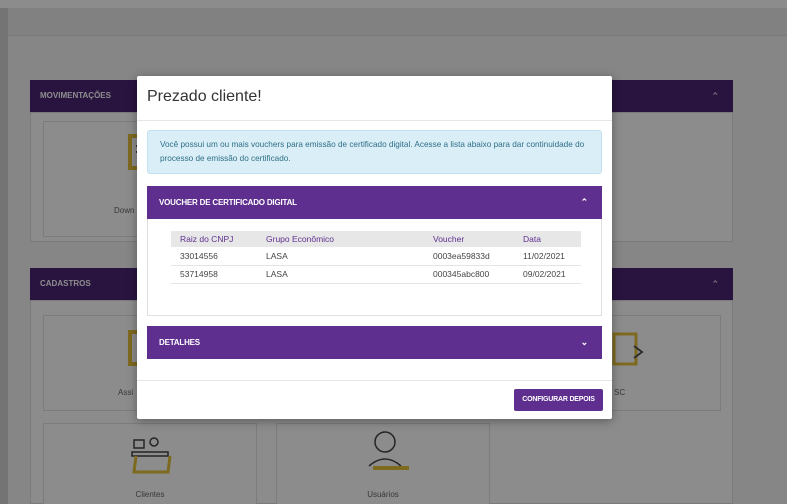 The height and width of the screenshot is (504, 787). What do you see at coordinates (374, 380) in the screenshot?
I see `modal-footer-divider` at bounding box center [374, 380].